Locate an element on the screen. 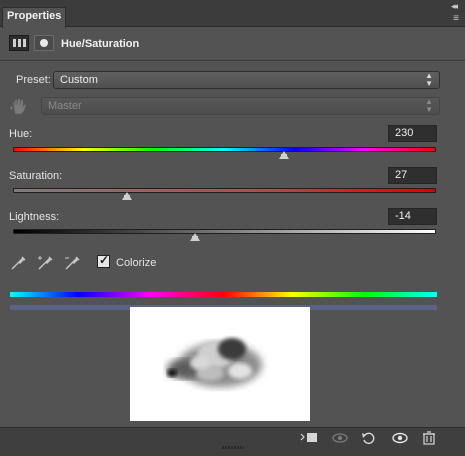 The width and height of the screenshot is (465, 456). adjustment-layer-icon is located at coordinates (19, 43).